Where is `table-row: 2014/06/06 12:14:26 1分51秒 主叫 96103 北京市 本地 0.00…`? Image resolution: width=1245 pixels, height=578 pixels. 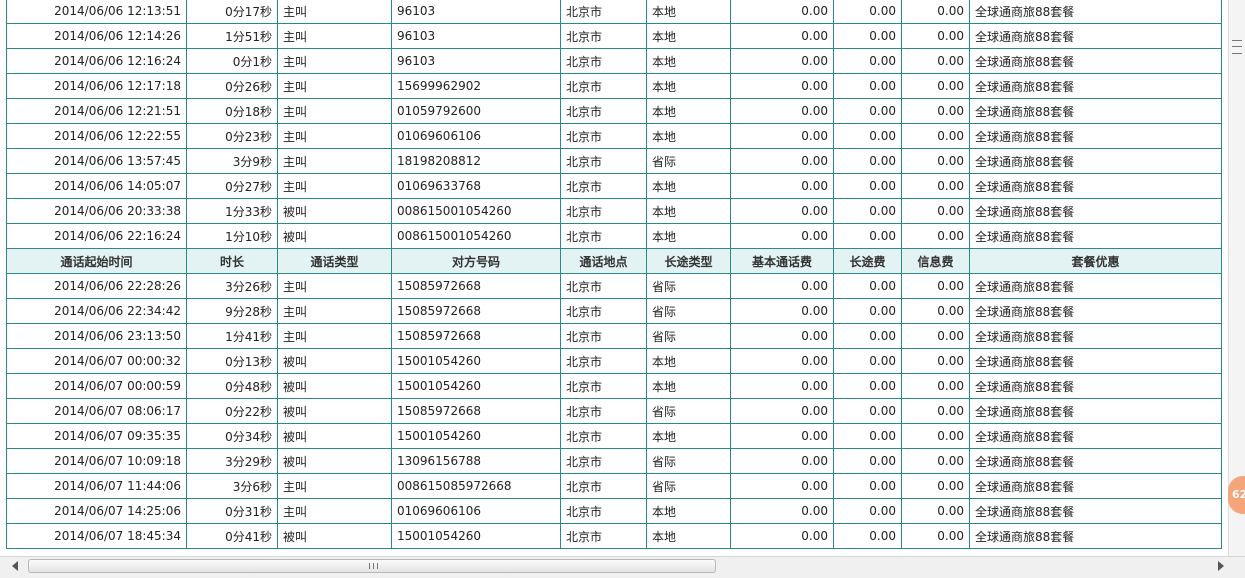
table-row: 2014/06/06 12:14:26 1分51秒 主叫 96103 北京市 本地 0.00… is located at coordinates (614, 36).